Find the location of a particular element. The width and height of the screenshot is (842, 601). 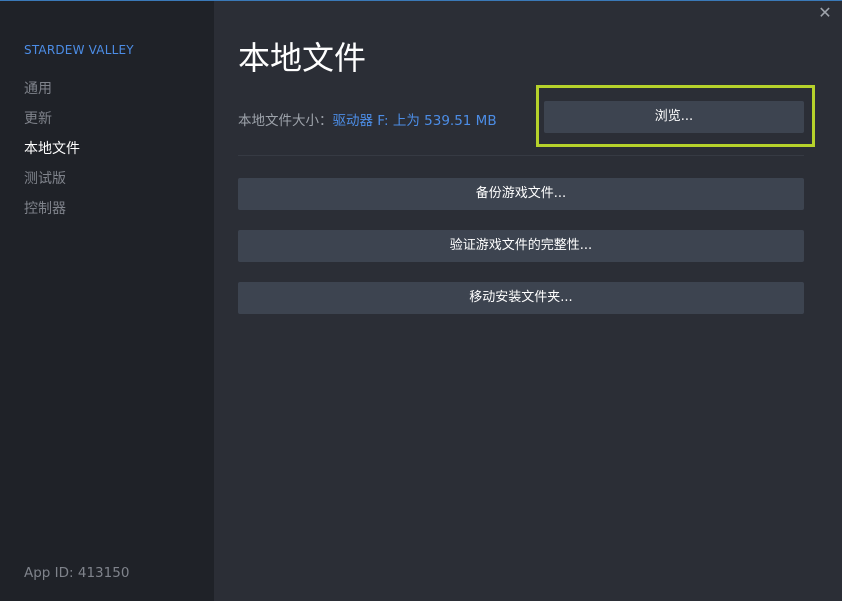

section-divider is located at coordinates (521, 155).